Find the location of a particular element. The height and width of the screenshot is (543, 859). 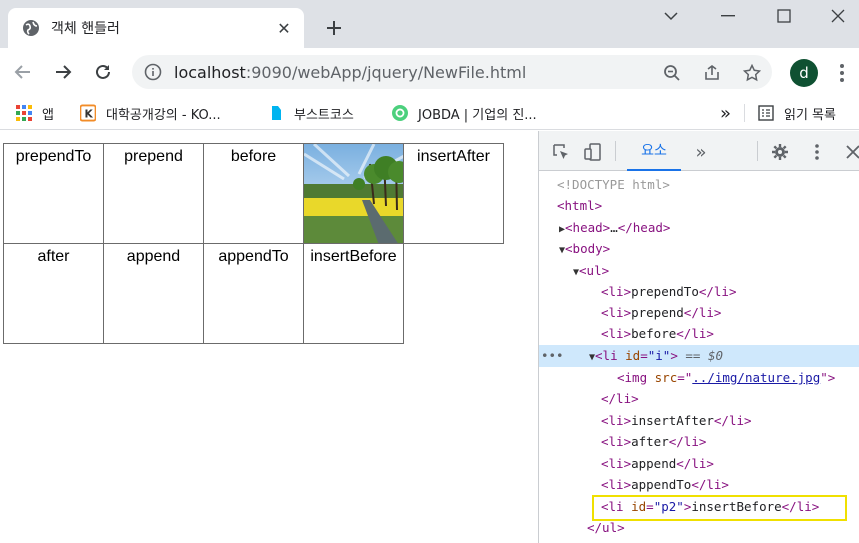

dom-node-li: <li>before</li> is located at coordinates (657, 333).